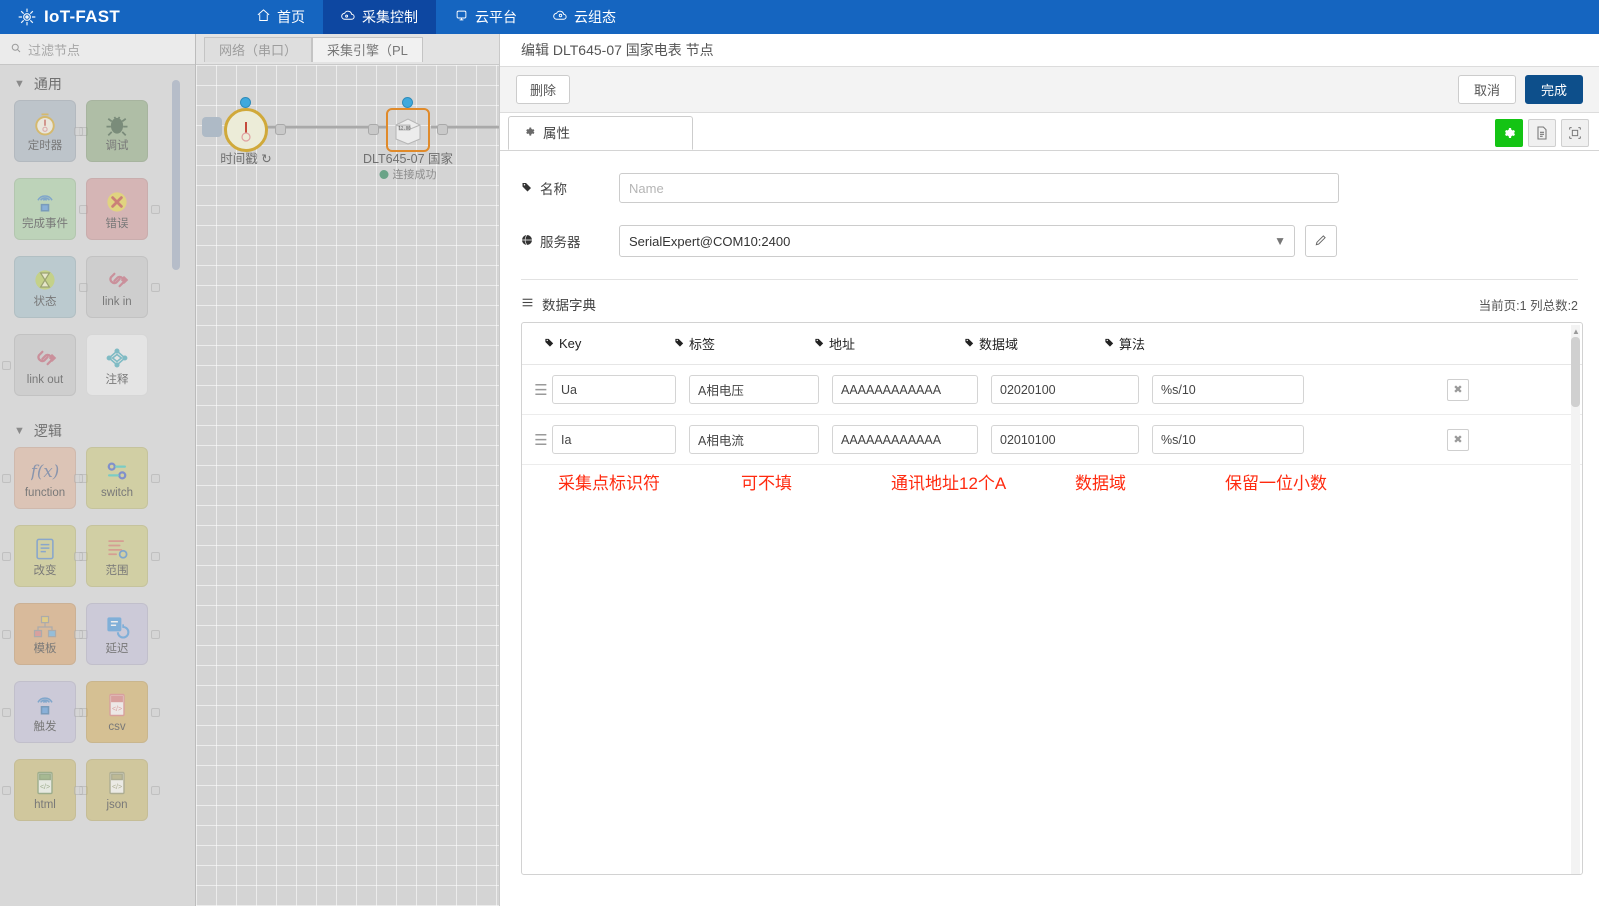 The width and height of the screenshot is (1599, 906). What do you see at coordinates (1487, 89) in the screenshot?
I see `cancel-button: 取消` at bounding box center [1487, 89].